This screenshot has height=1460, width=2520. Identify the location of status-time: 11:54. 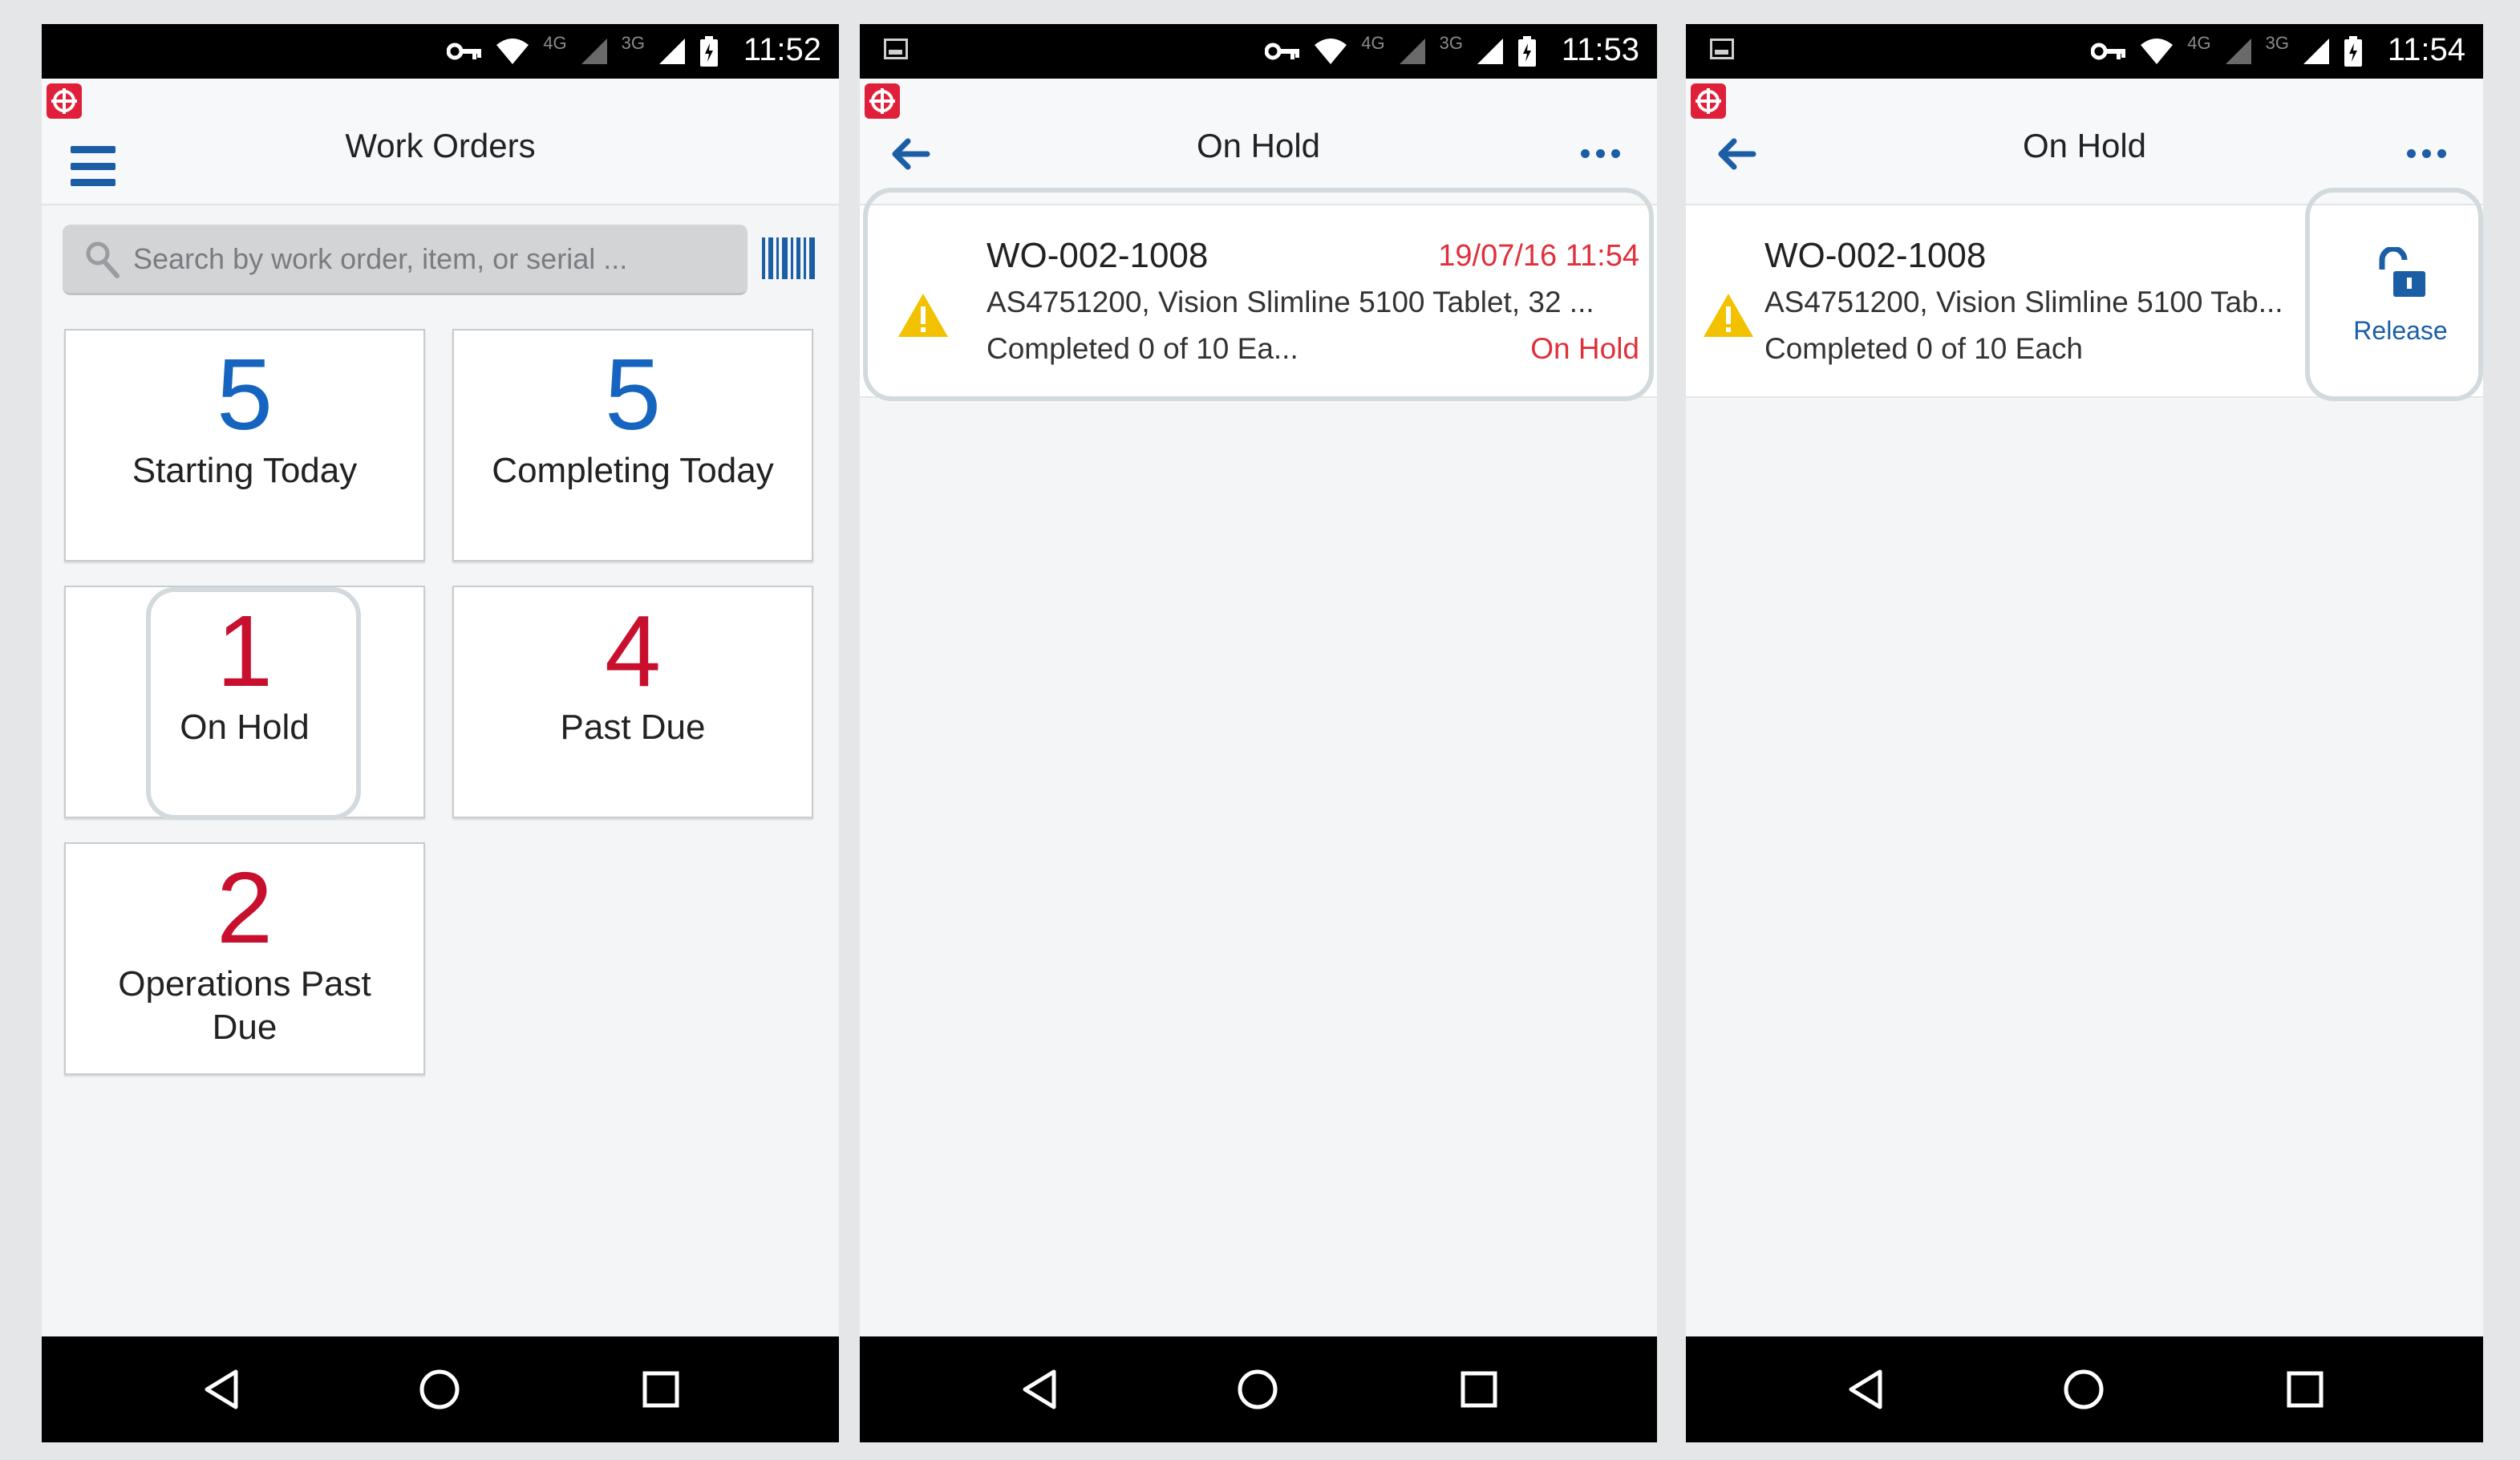
(2426, 50).